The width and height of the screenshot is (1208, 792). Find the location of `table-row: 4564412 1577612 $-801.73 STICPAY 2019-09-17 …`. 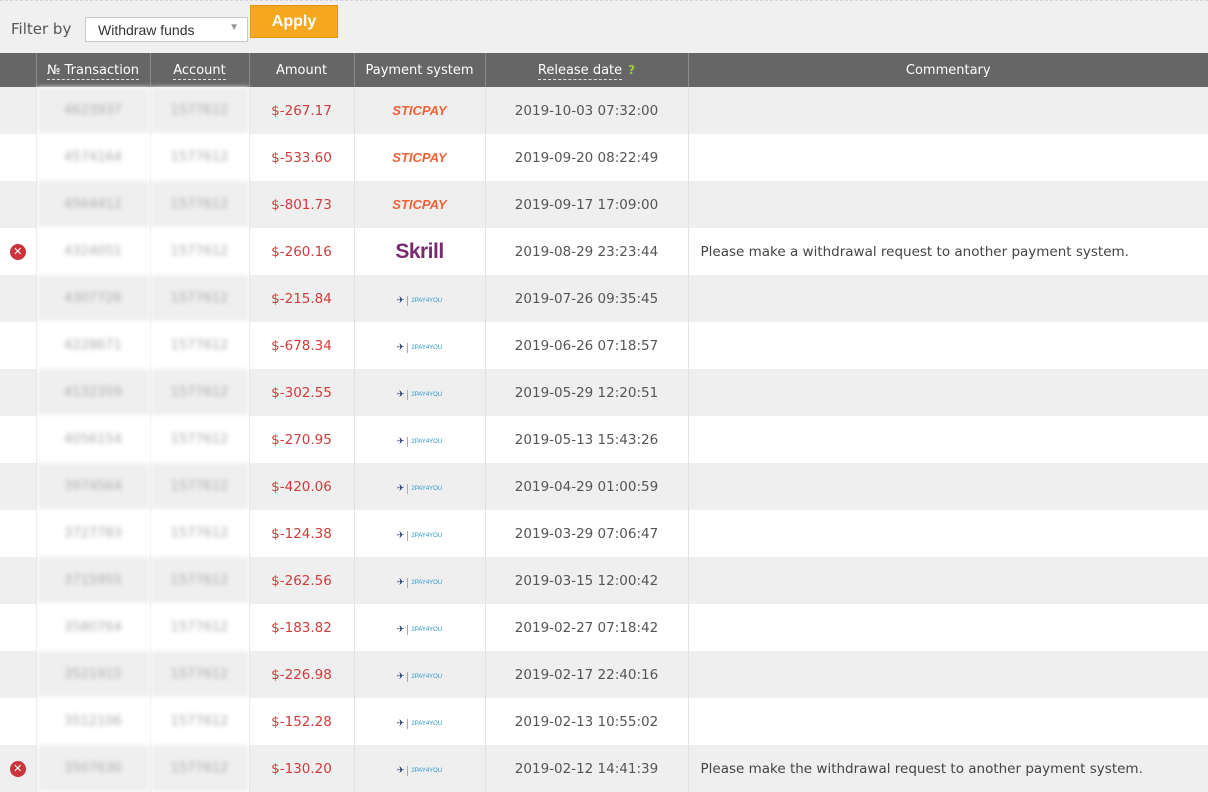

table-row: 4564412 1577612 $-801.73 STICPAY 2019-09-17 … is located at coordinates (604, 204).